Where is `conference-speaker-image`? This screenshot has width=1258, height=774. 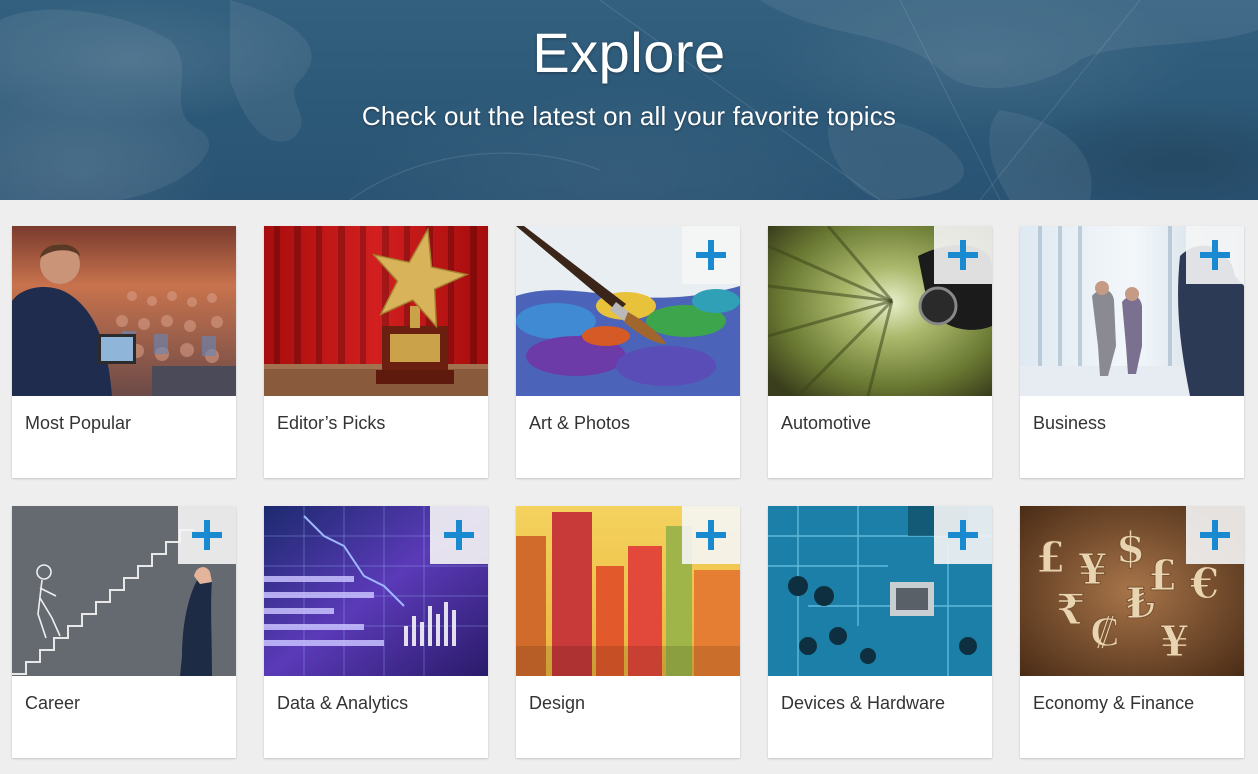 conference-speaker-image is located at coordinates (124, 311).